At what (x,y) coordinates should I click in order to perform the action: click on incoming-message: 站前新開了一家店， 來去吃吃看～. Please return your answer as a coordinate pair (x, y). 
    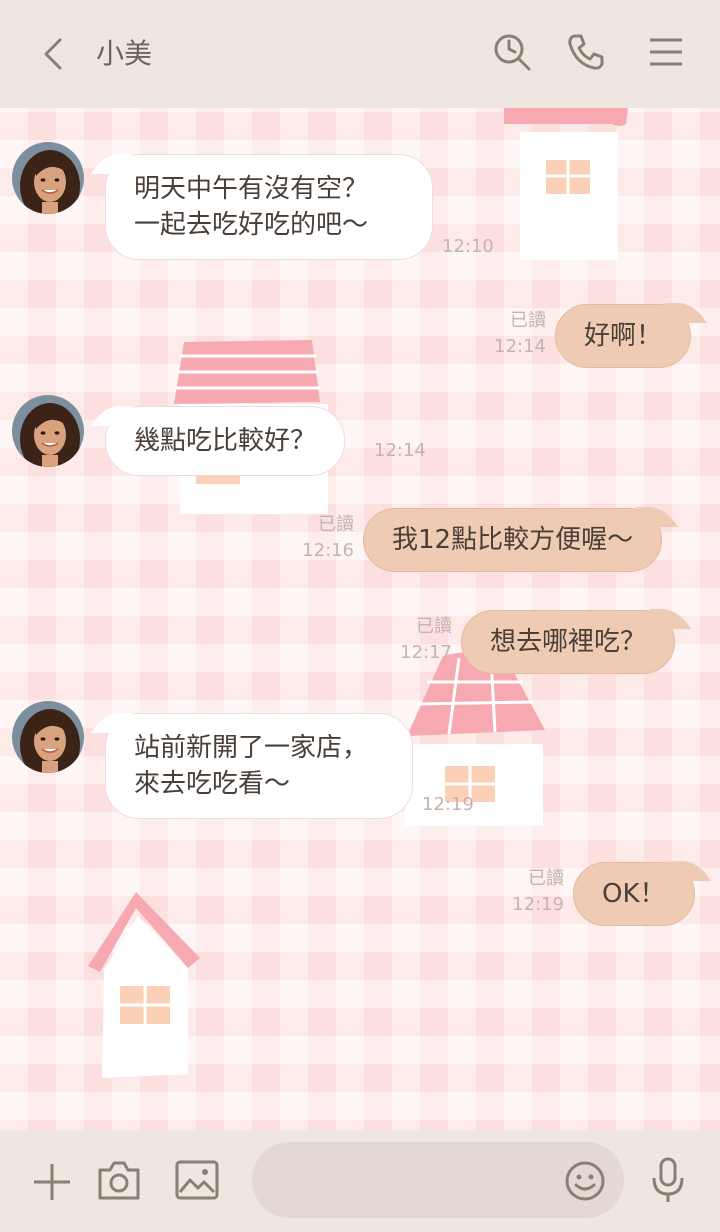
    Looking at the image, I should click on (259, 766).